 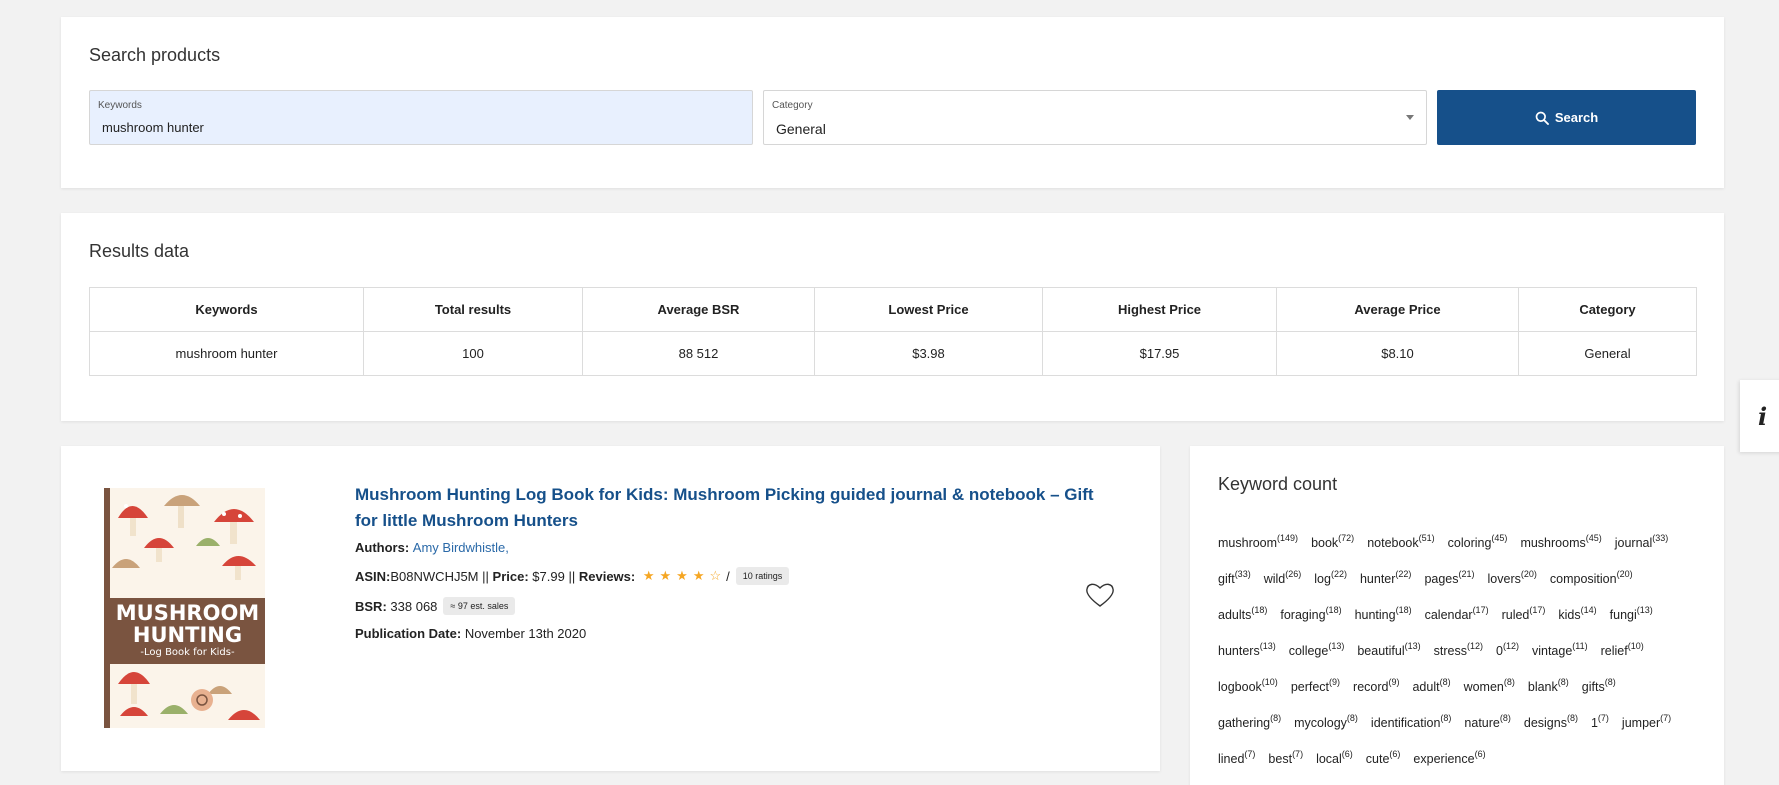 I want to click on author-link: Amy Birdwhistle,, so click(x=461, y=547).